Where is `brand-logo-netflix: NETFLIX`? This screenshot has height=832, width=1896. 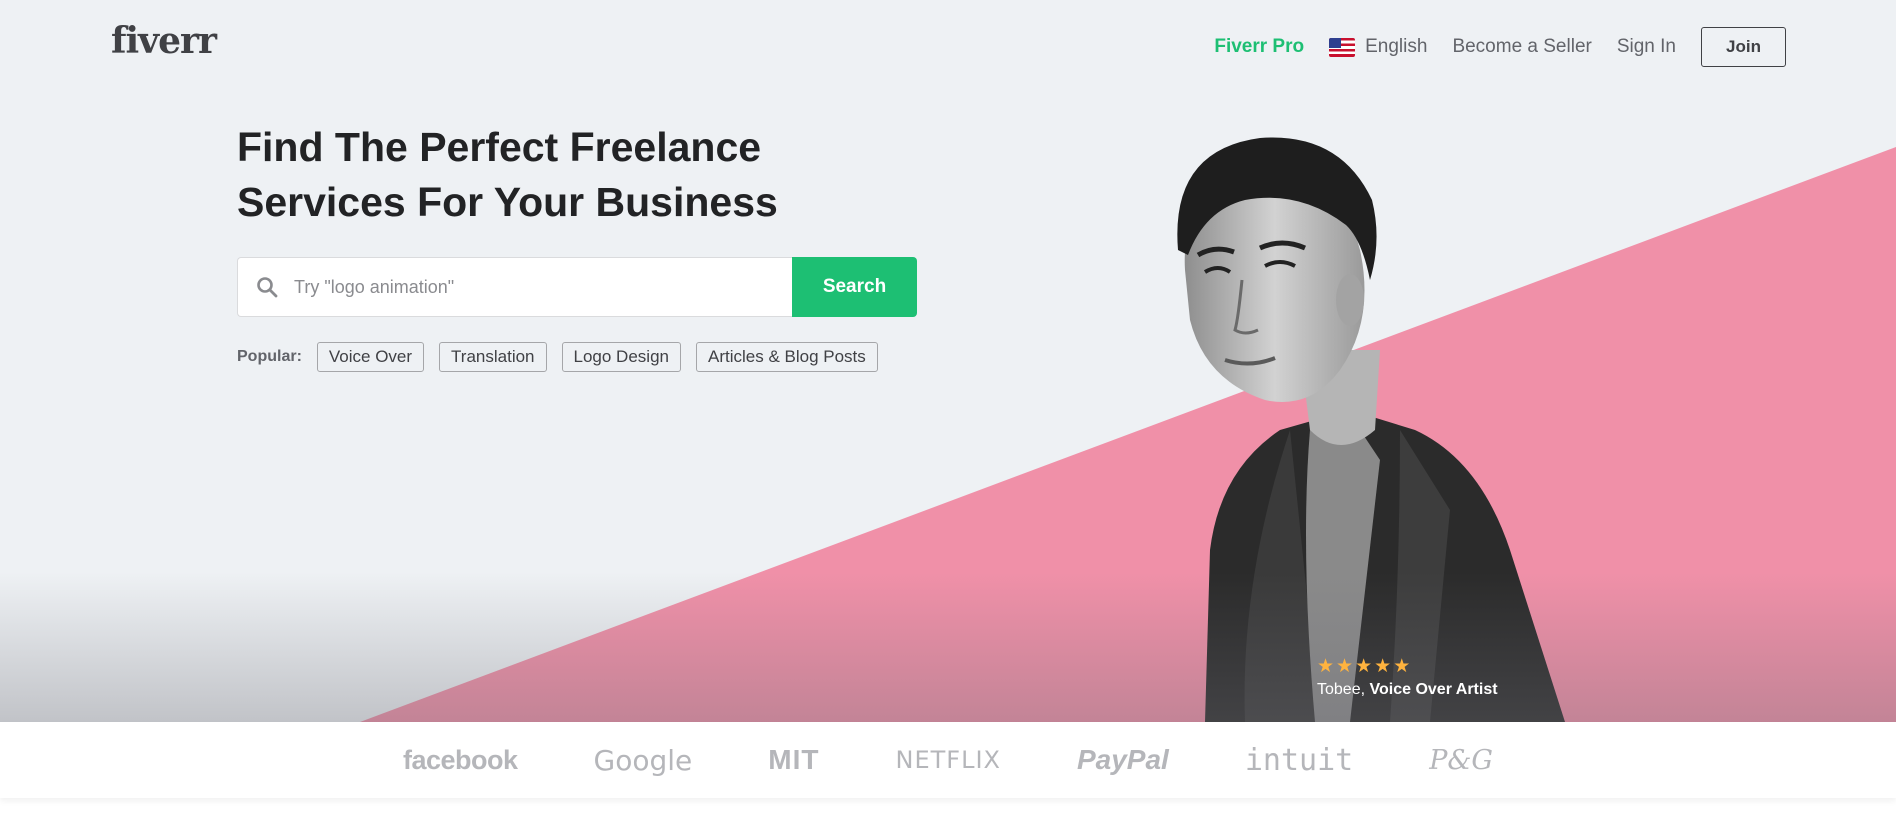
brand-logo-netflix: NETFLIX is located at coordinates (948, 760).